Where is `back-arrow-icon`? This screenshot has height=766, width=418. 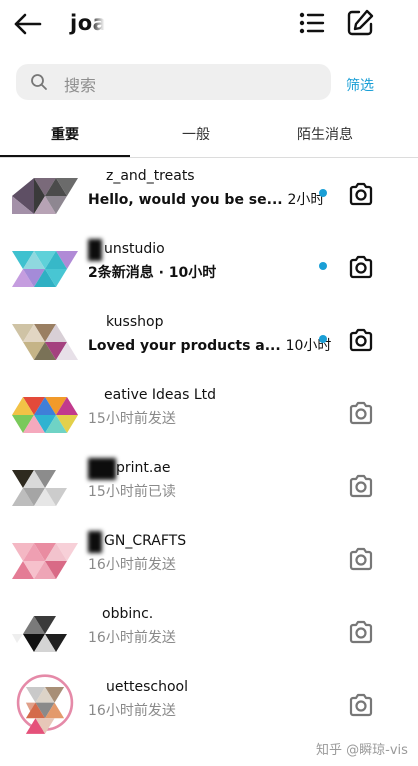
back-arrow-icon is located at coordinates (28, 24).